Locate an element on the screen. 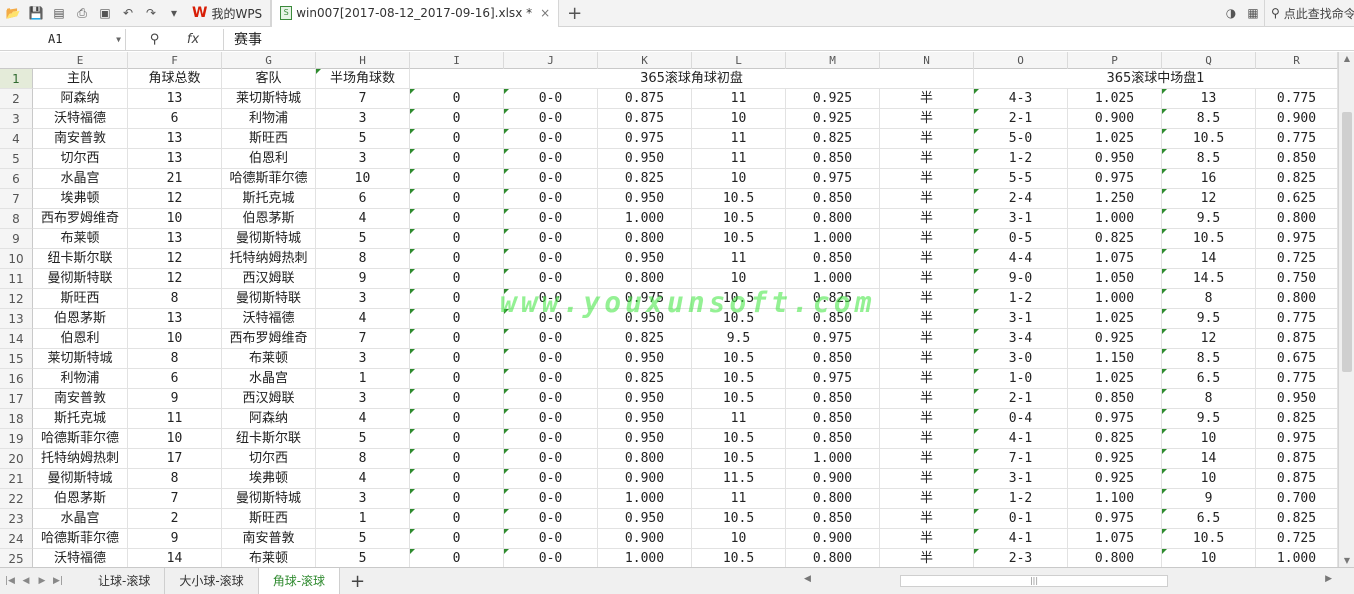 The height and width of the screenshot is (594, 1354). print-icon: ⎙ is located at coordinates (82, 13).